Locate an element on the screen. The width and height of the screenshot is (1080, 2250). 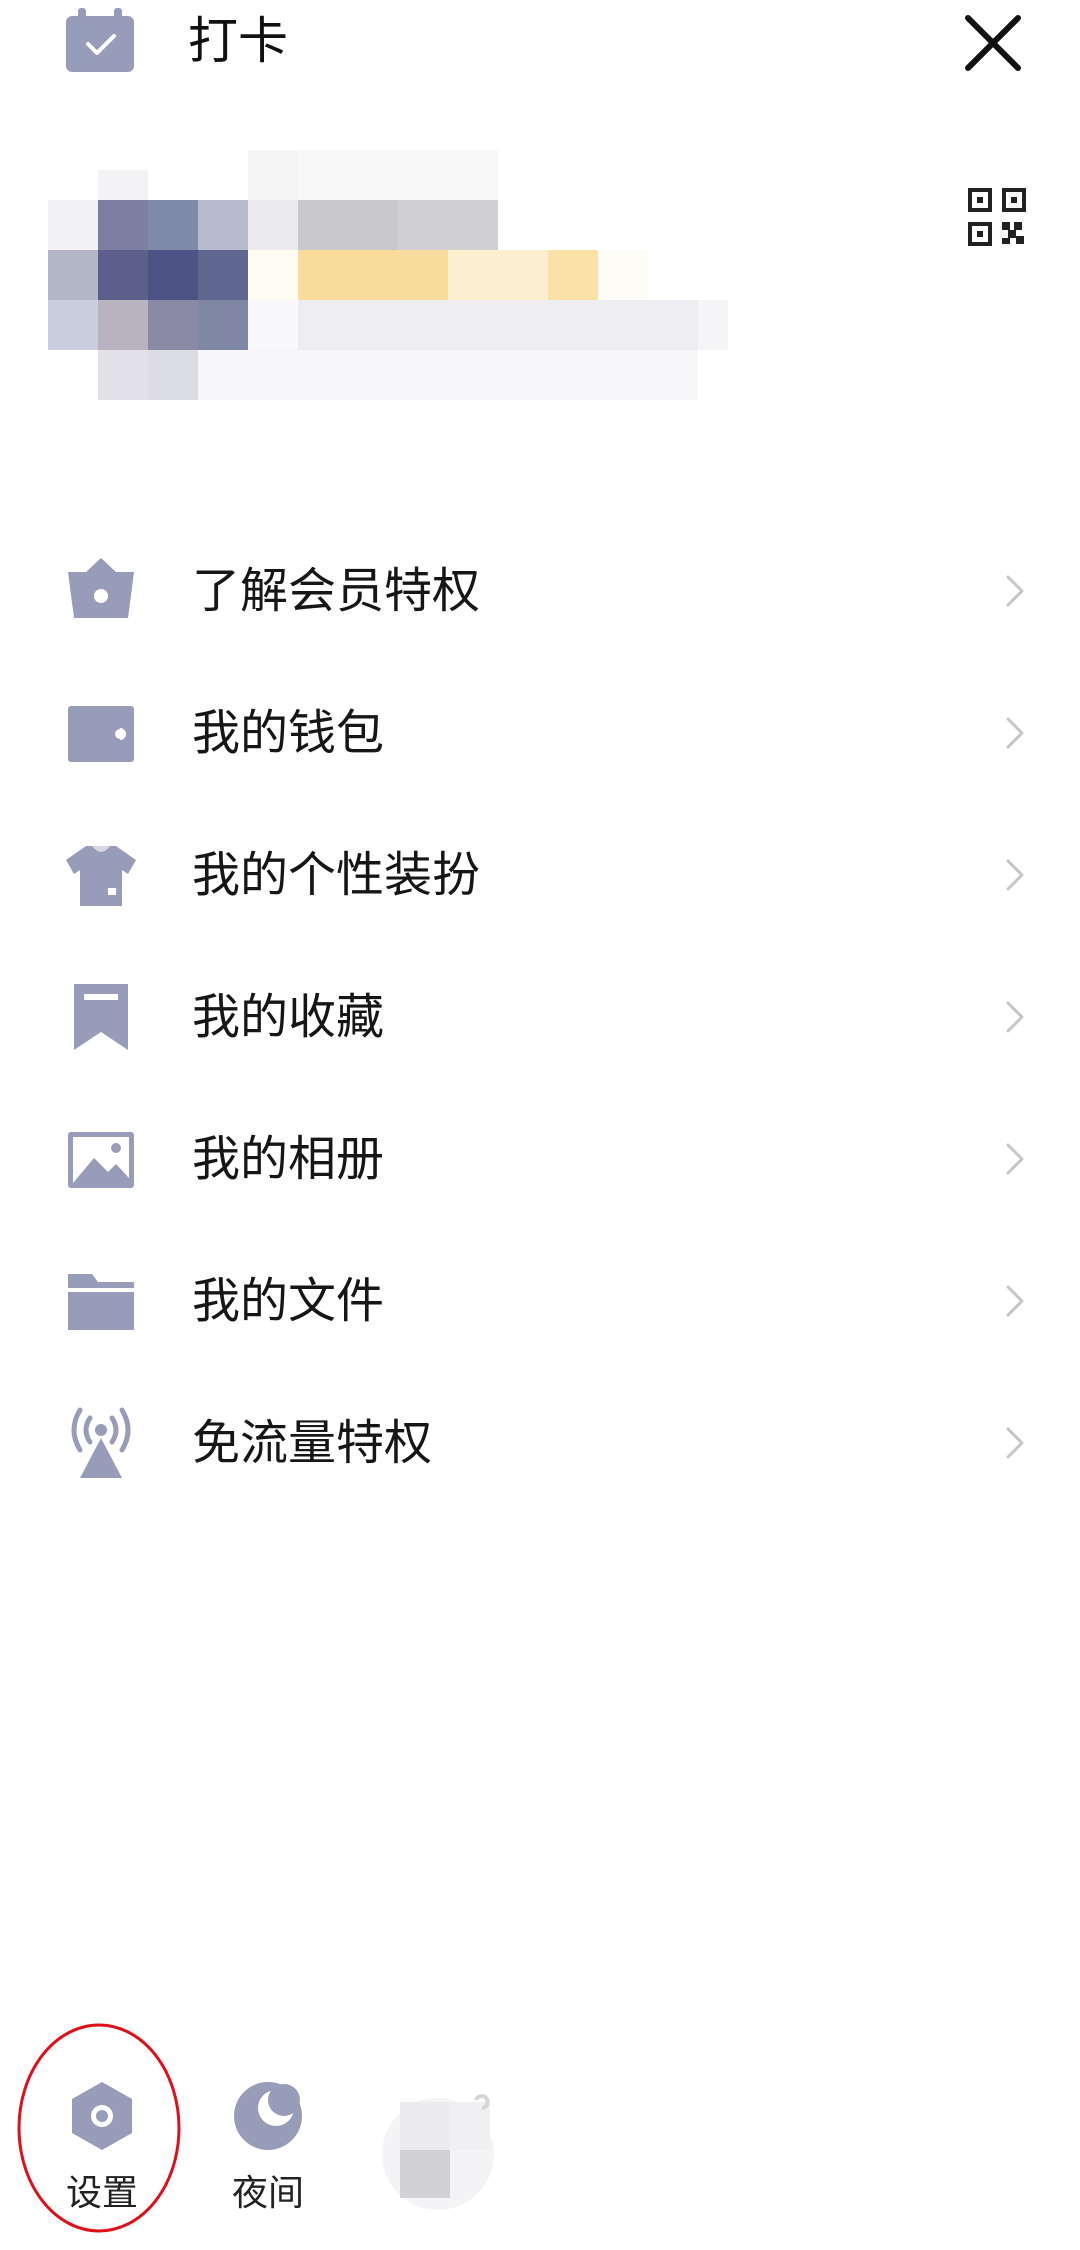
menu-item-favorites: 我的收藏 is located at coordinates (540, 1017).